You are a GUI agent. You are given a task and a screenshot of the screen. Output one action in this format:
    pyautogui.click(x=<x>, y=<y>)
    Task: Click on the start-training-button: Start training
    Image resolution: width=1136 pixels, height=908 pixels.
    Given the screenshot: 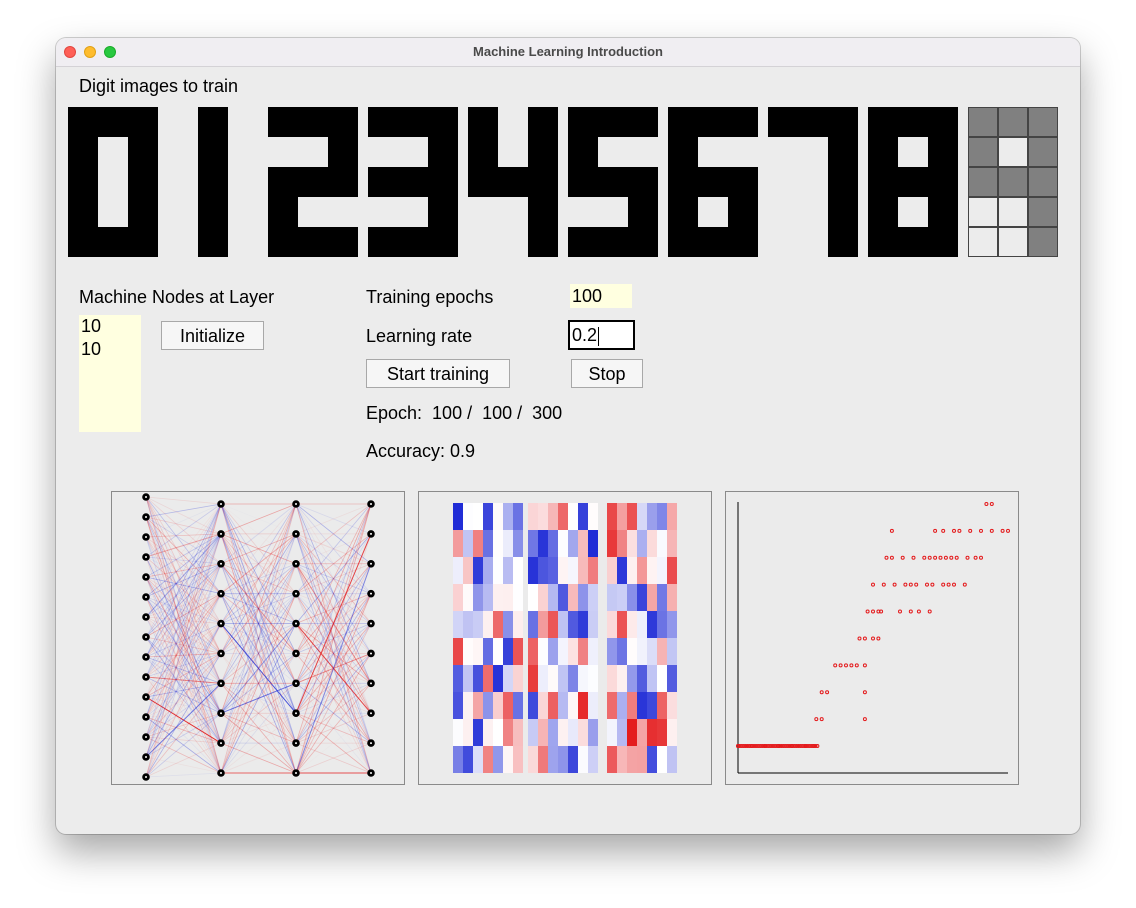 What is the action you would take?
    pyautogui.click(x=438, y=373)
    